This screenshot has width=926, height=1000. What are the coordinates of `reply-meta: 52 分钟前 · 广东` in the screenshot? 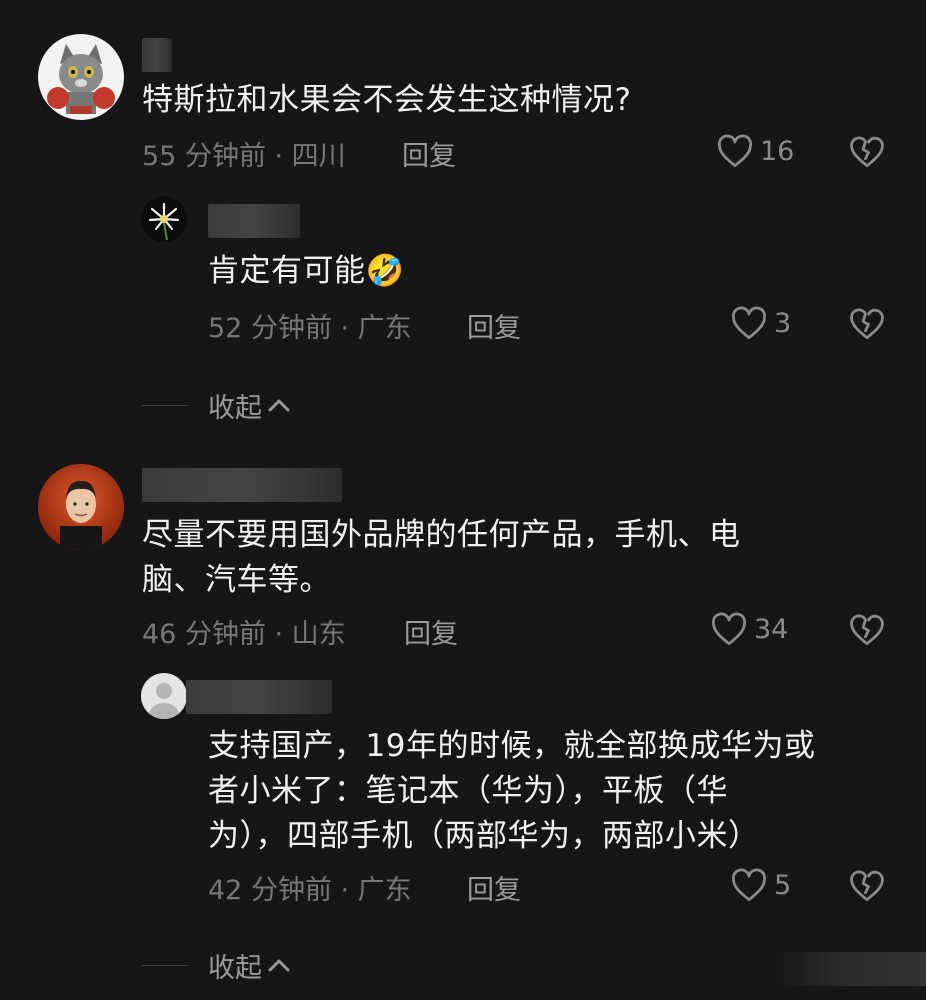 It's located at (310, 328).